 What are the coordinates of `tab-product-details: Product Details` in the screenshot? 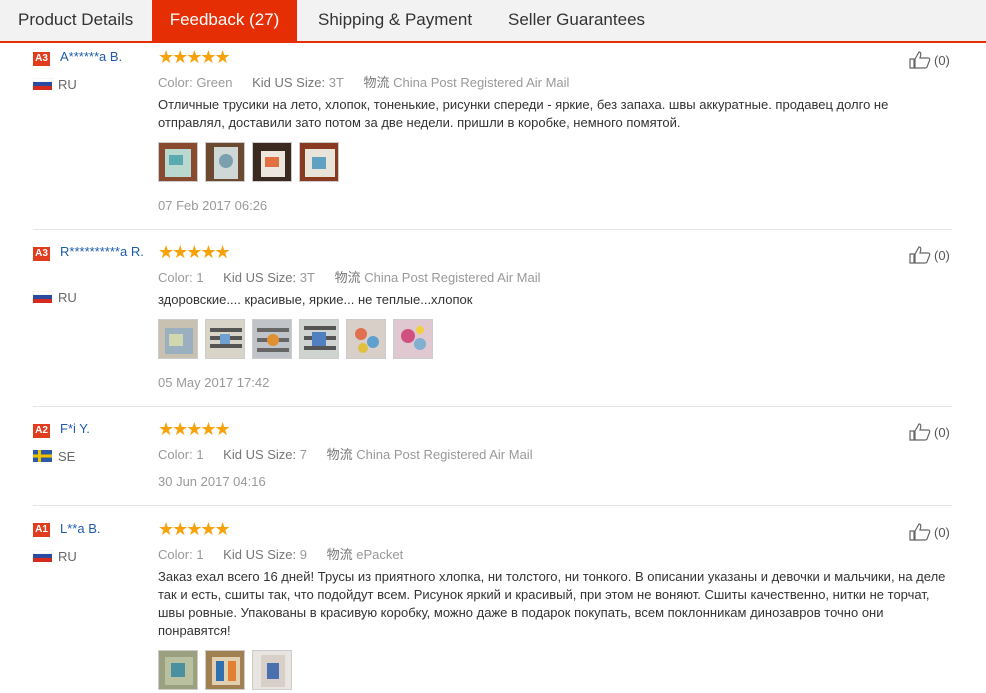 It's located at (76, 20).